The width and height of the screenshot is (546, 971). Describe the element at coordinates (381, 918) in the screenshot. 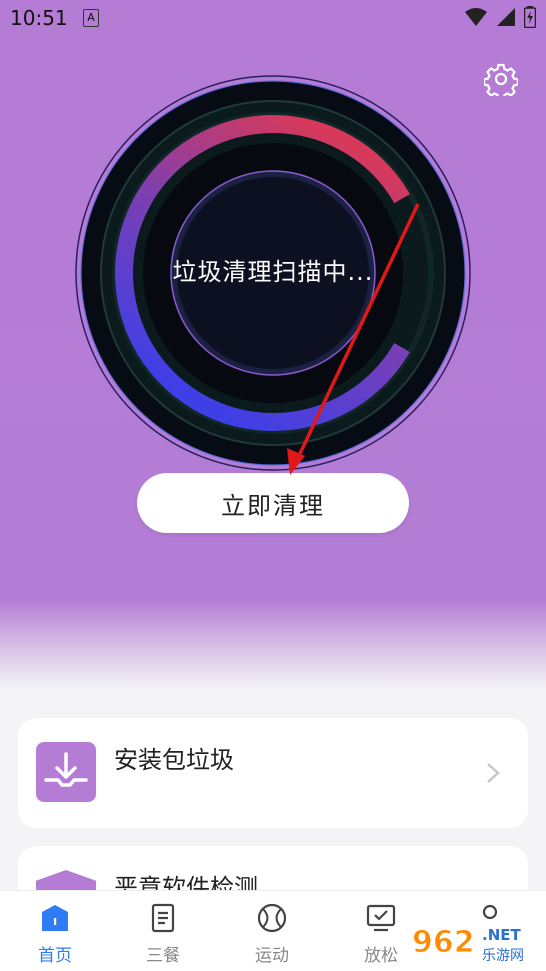

I see `monitor-check-icon` at that location.